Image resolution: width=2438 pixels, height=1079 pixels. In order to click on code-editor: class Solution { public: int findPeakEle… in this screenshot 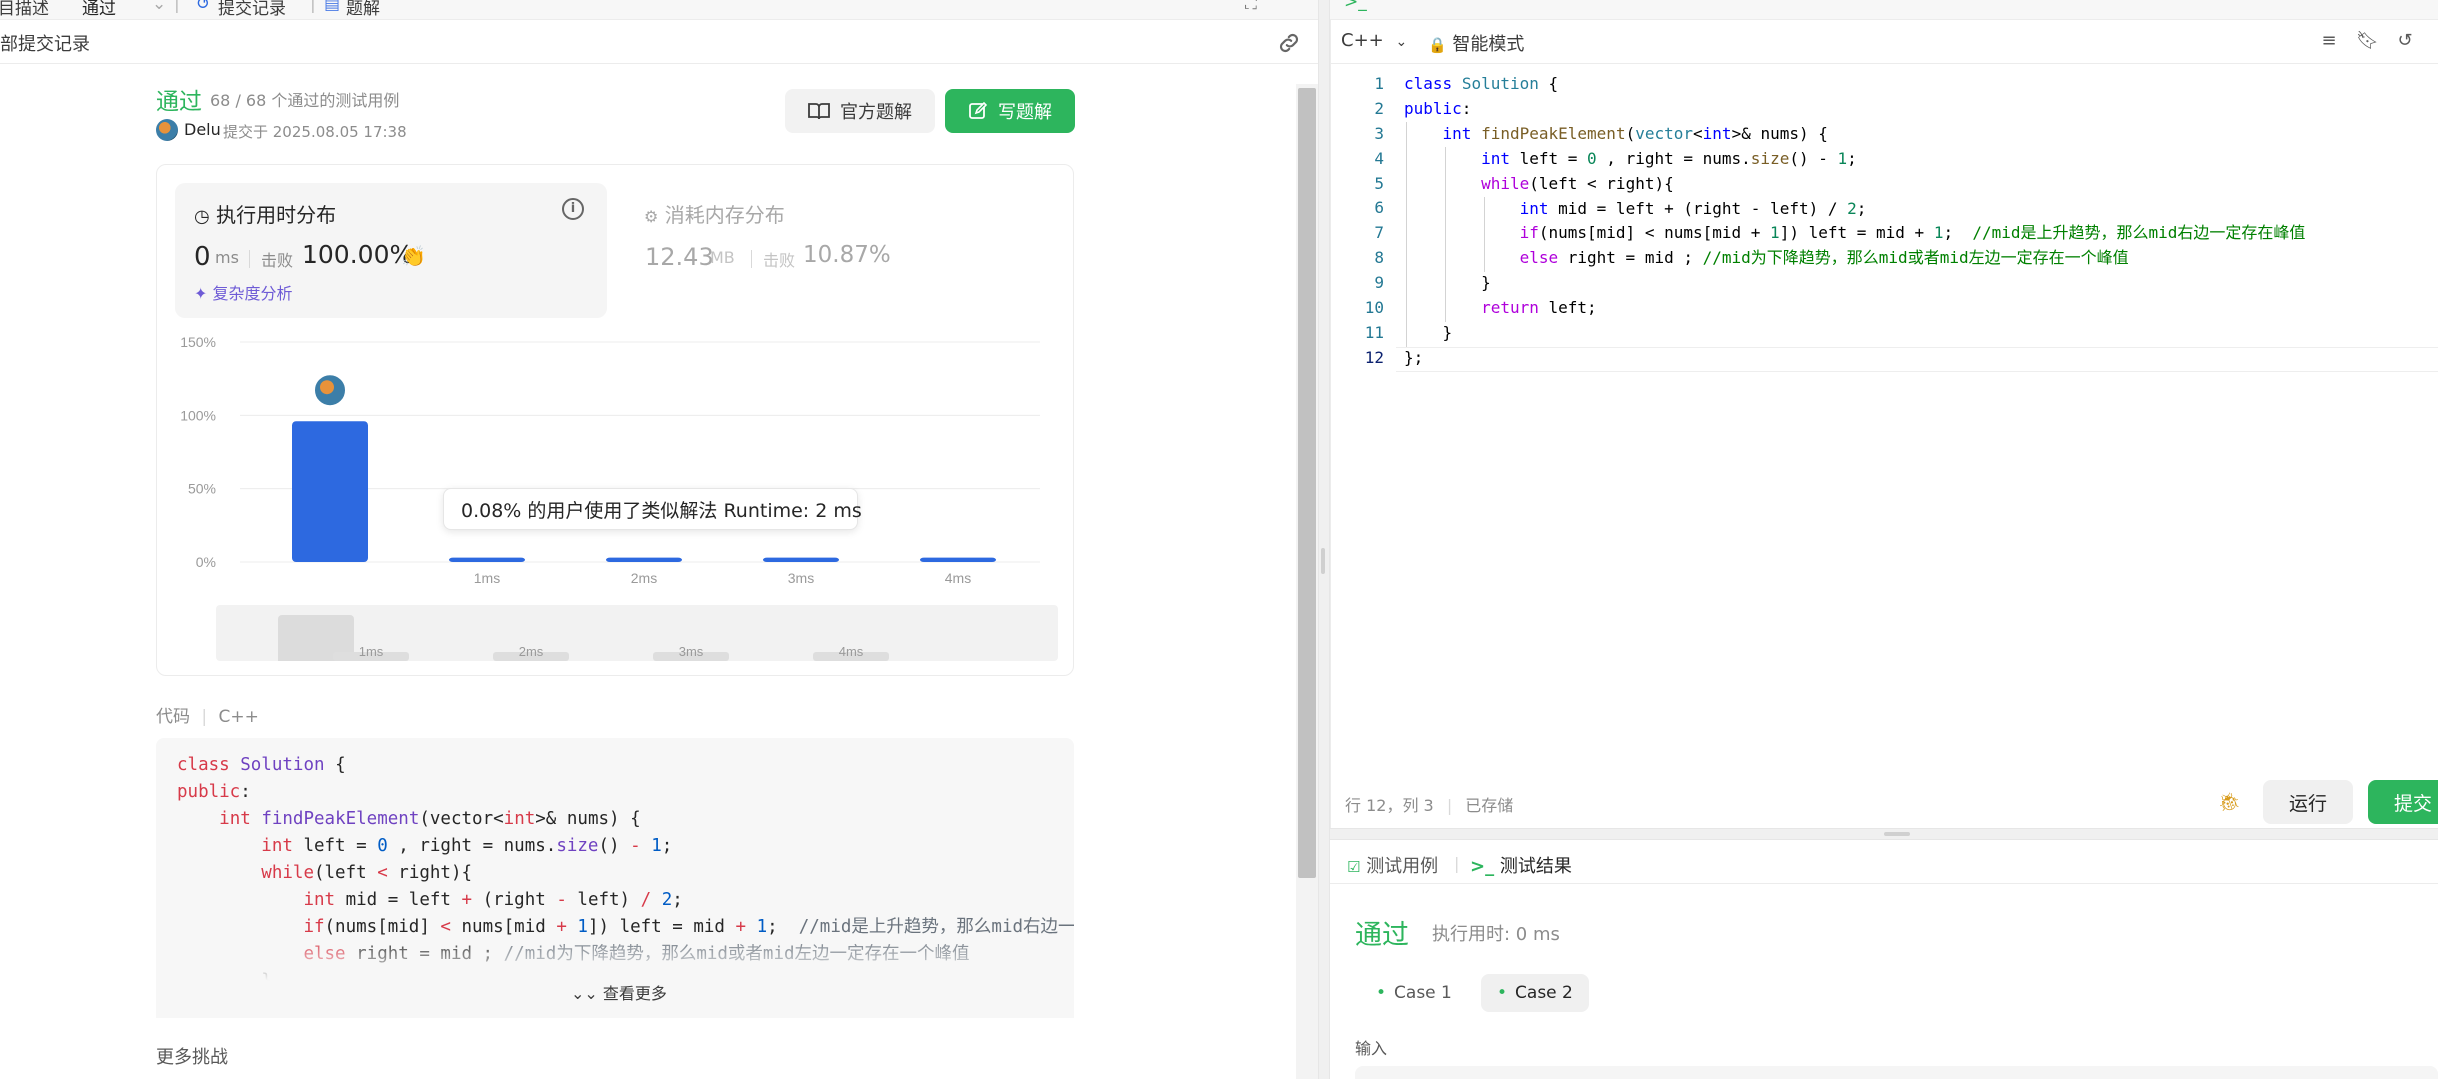, I will do `click(1854, 221)`.